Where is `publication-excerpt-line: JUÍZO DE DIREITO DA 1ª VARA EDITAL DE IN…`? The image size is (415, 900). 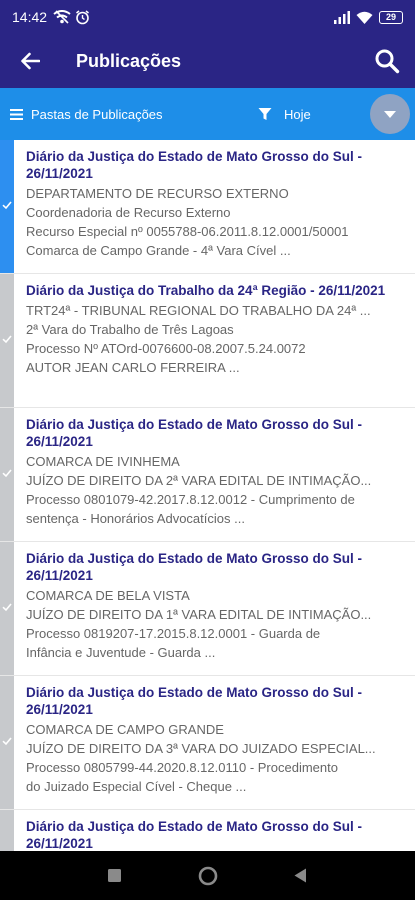
publication-excerpt-line: JUÍZO DE DIREITO DA 1ª VARA EDITAL DE IN… is located at coordinates (199, 614).